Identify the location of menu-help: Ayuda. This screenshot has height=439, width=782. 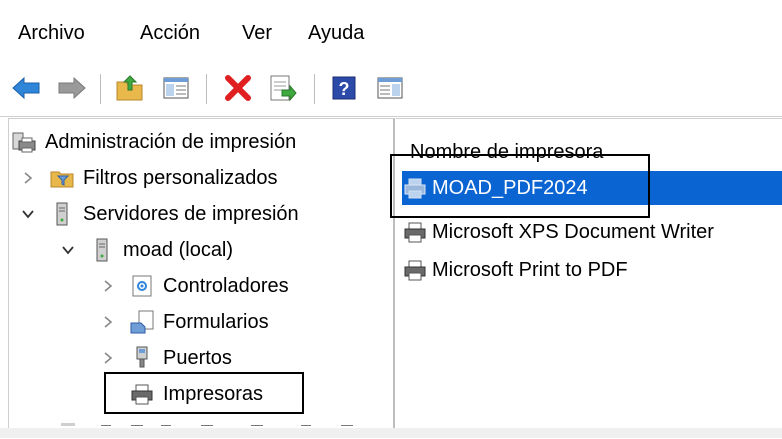
(336, 33).